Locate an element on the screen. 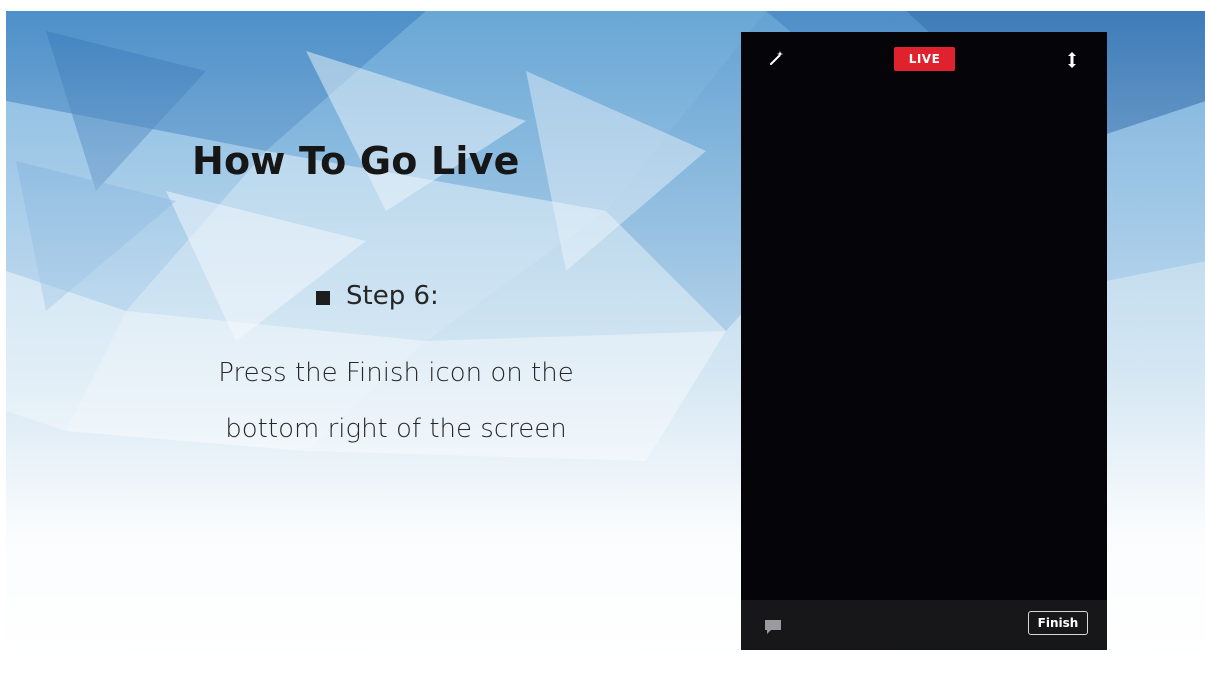 The height and width of the screenshot is (677, 1205). step-label: Step 6: is located at coordinates (392, 296).